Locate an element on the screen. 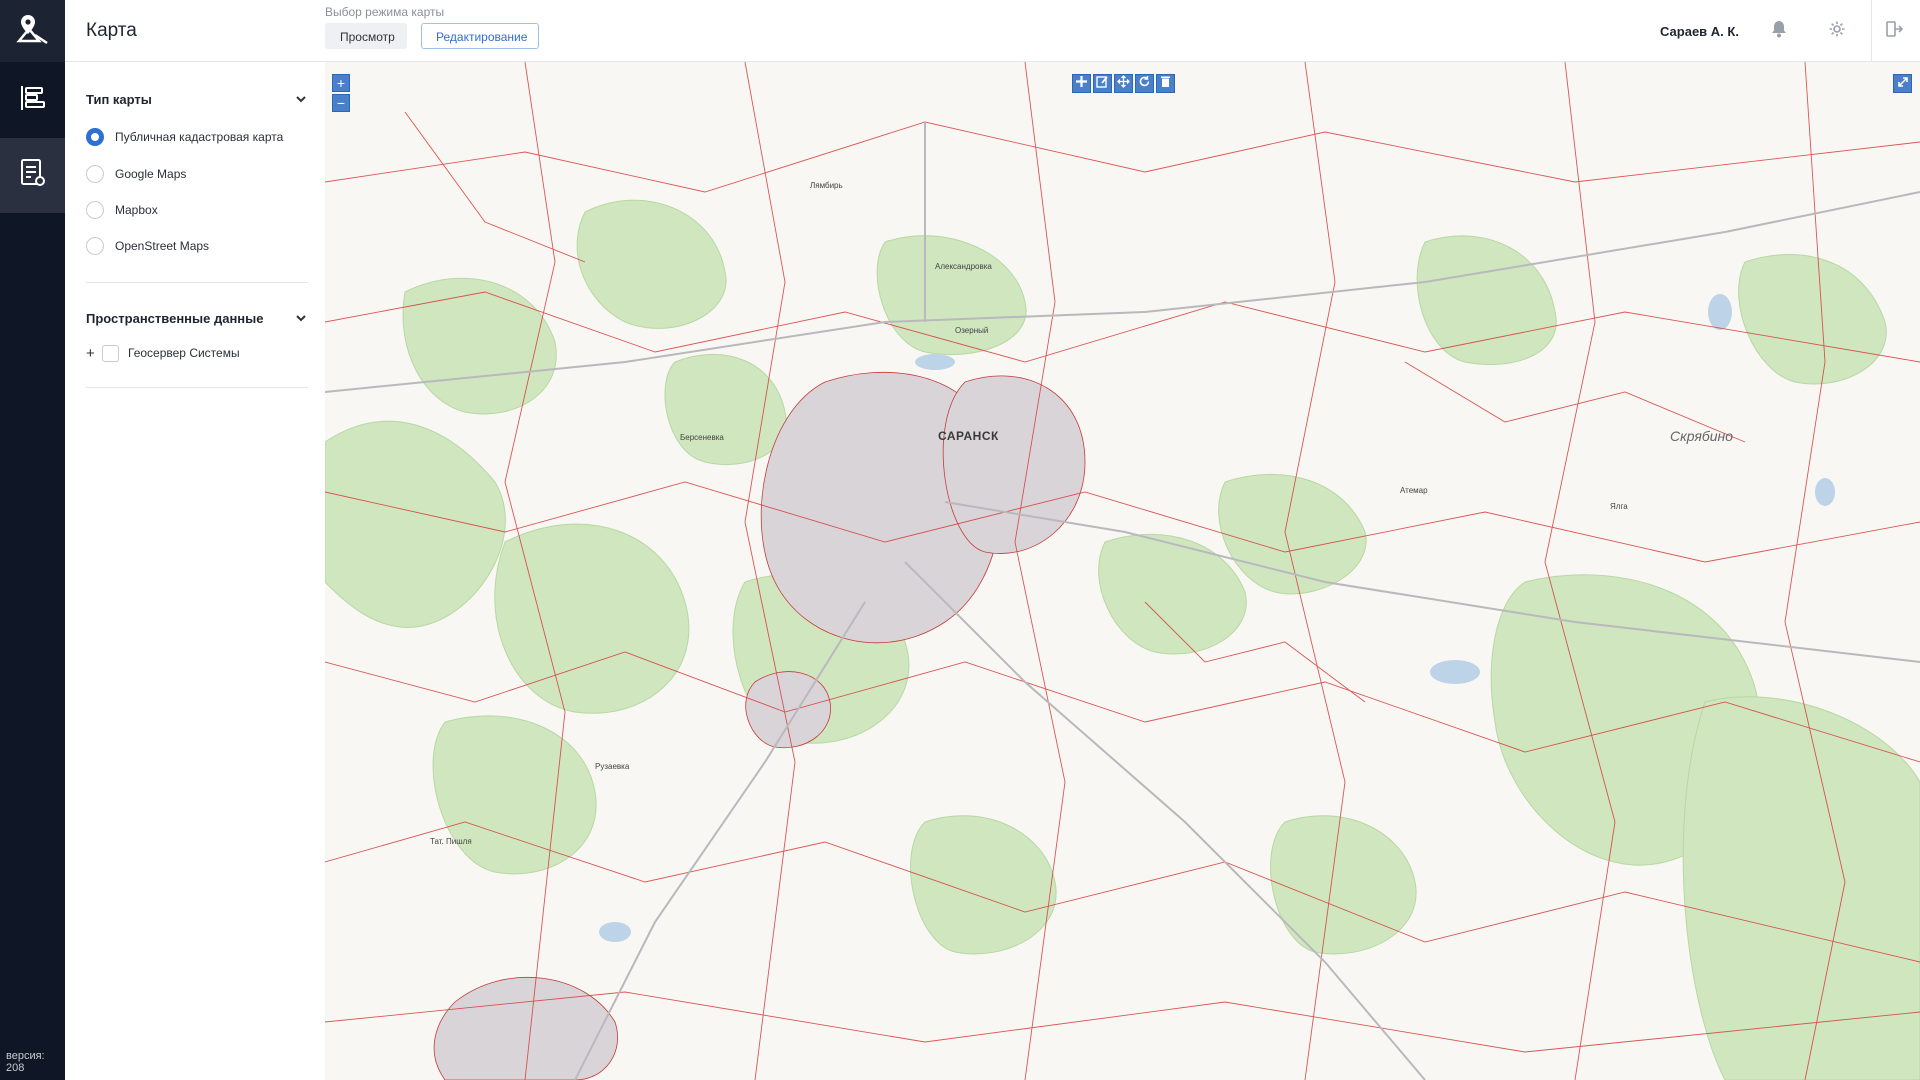 The image size is (1920, 1080). edit-mode-button: Редактирование is located at coordinates (480, 36).